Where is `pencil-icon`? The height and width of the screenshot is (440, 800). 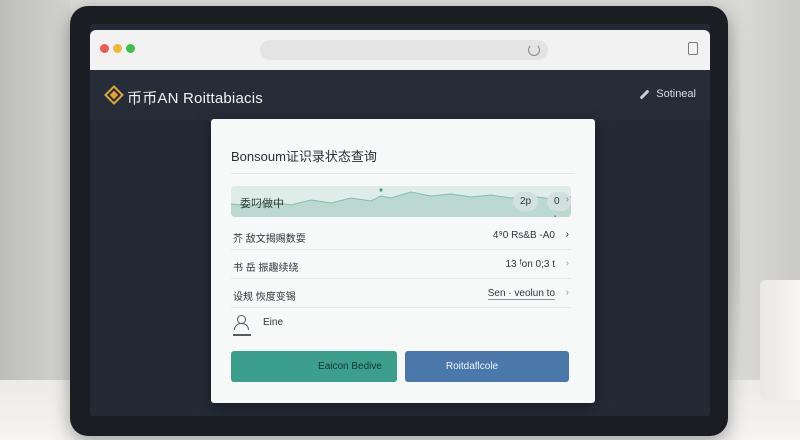 pencil-icon is located at coordinates (644, 94).